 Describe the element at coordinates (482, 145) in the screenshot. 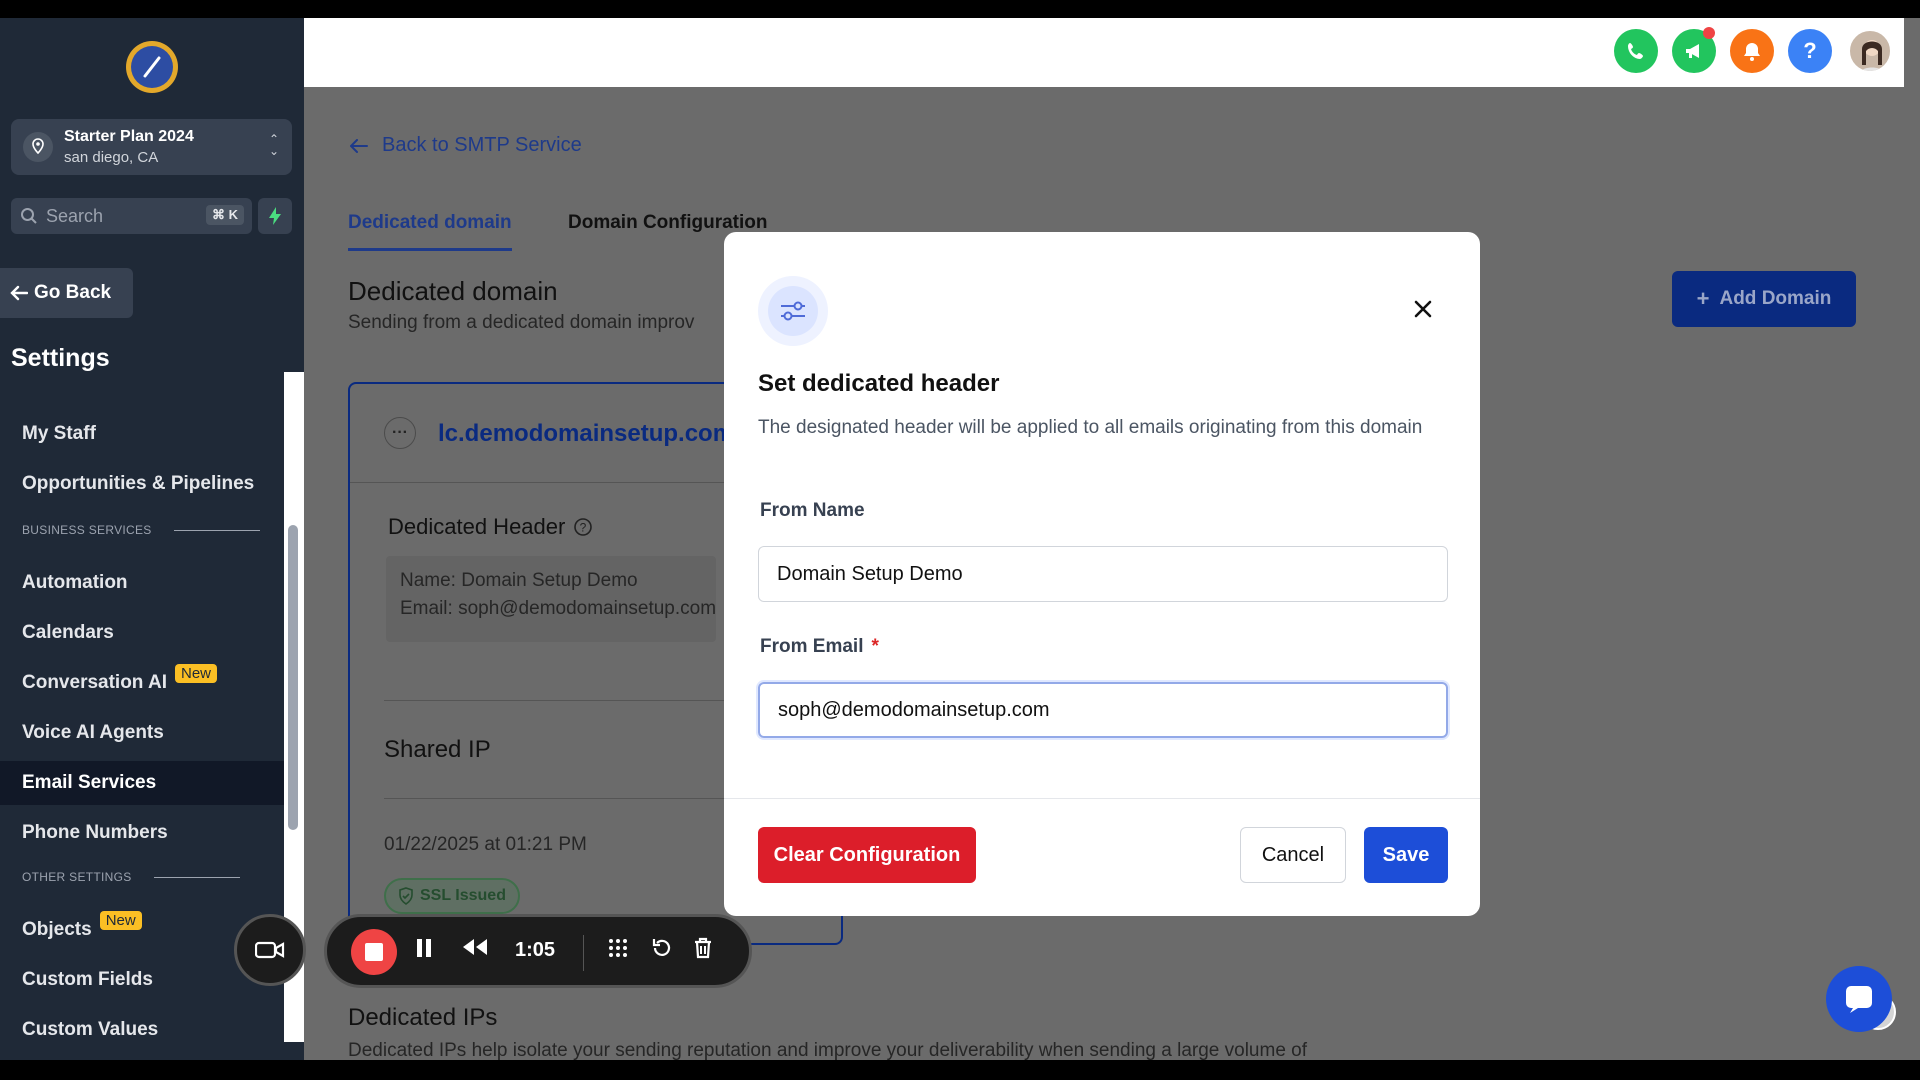

I see `back-link-label: Back to SMTP Service` at that location.